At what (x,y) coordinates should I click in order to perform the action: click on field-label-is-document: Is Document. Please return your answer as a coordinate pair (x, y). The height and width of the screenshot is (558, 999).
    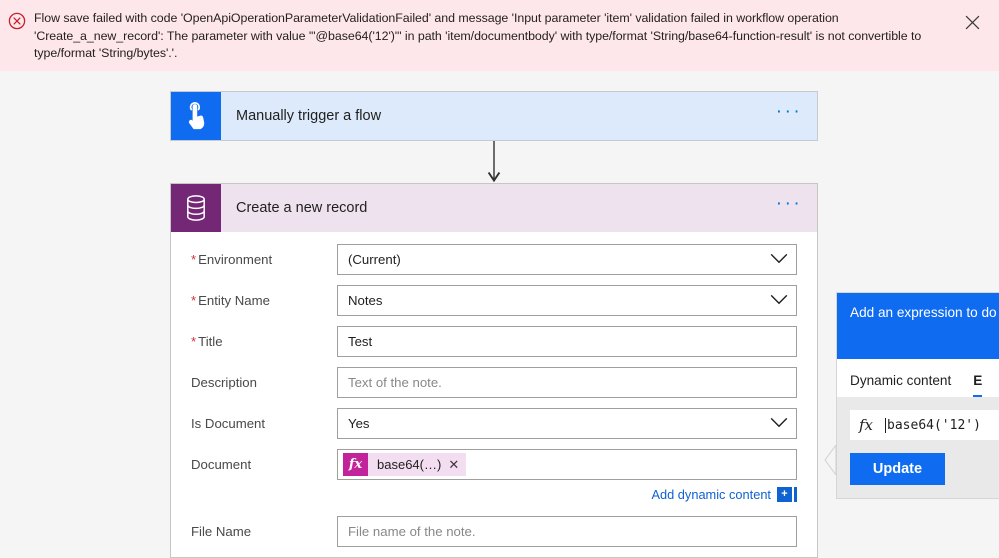
    Looking at the image, I should click on (228, 423).